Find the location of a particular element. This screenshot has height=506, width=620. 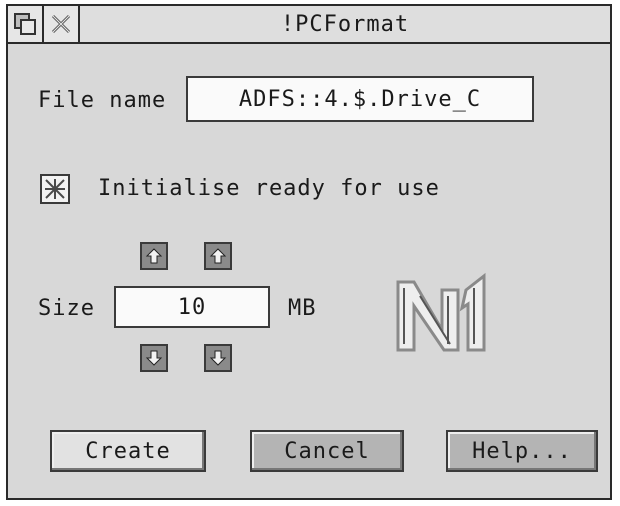

size-unit-label: MB is located at coordinates (302, 308).